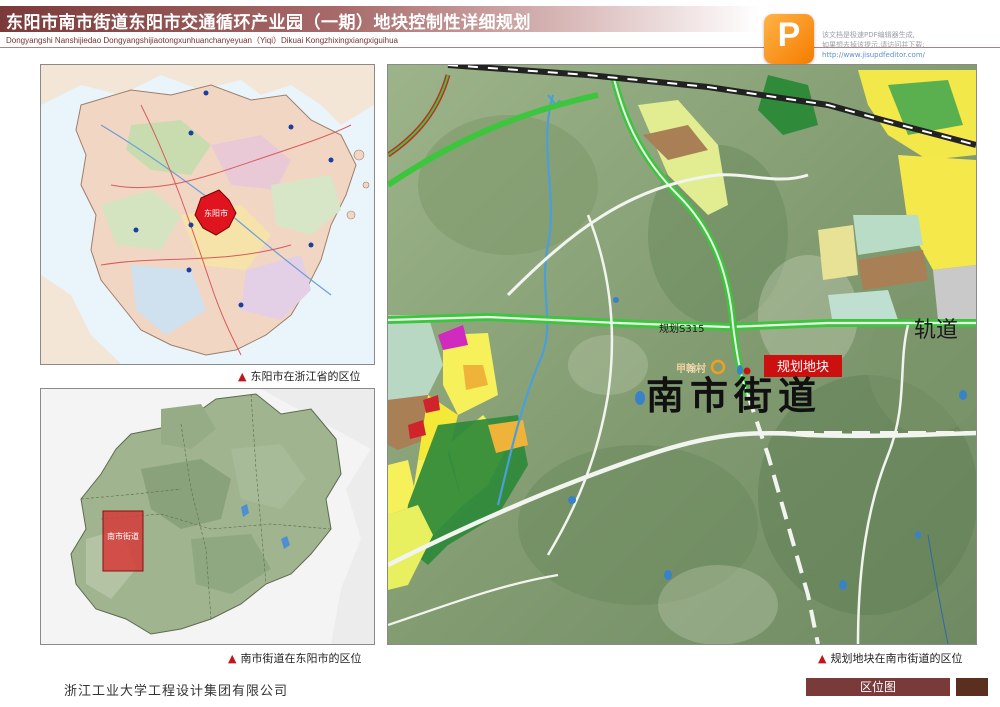  Describe the element at coordinates (803, 367) in the screenshot. I see `site-label: 规划地块` at that location.